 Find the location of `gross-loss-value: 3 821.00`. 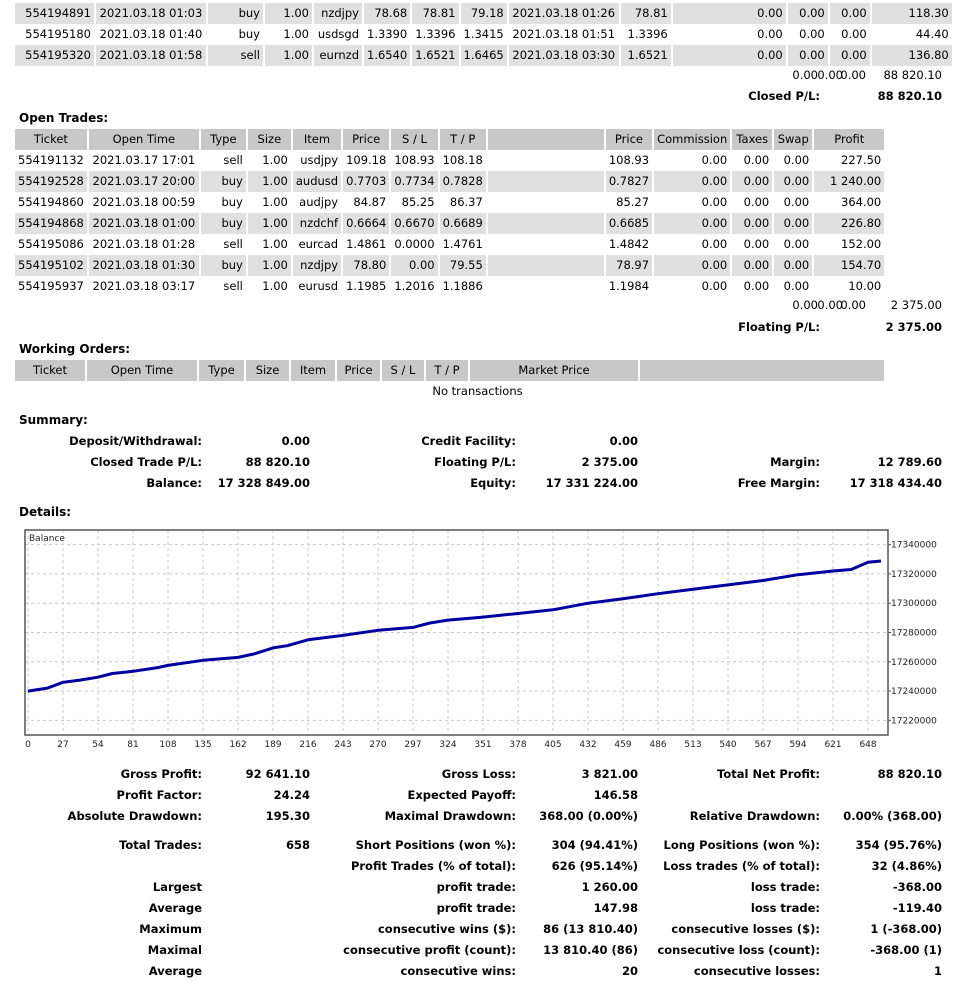

gross-loss-value: 3 821.00 is located at coordinates (609, 774).